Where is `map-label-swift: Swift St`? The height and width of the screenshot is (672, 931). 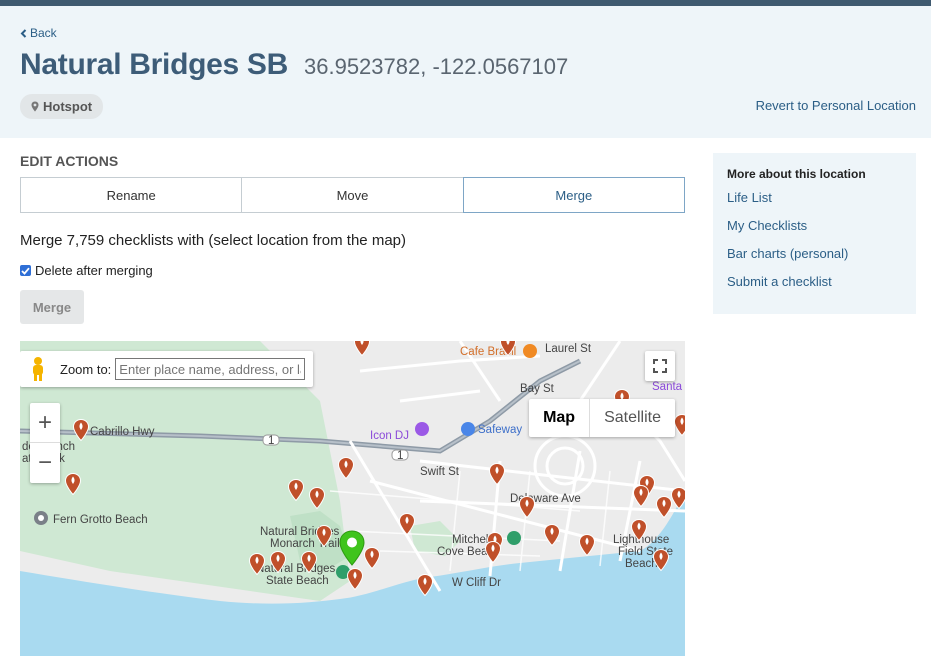
map-label-swift: Swift St is located at coordinates (439, 472).